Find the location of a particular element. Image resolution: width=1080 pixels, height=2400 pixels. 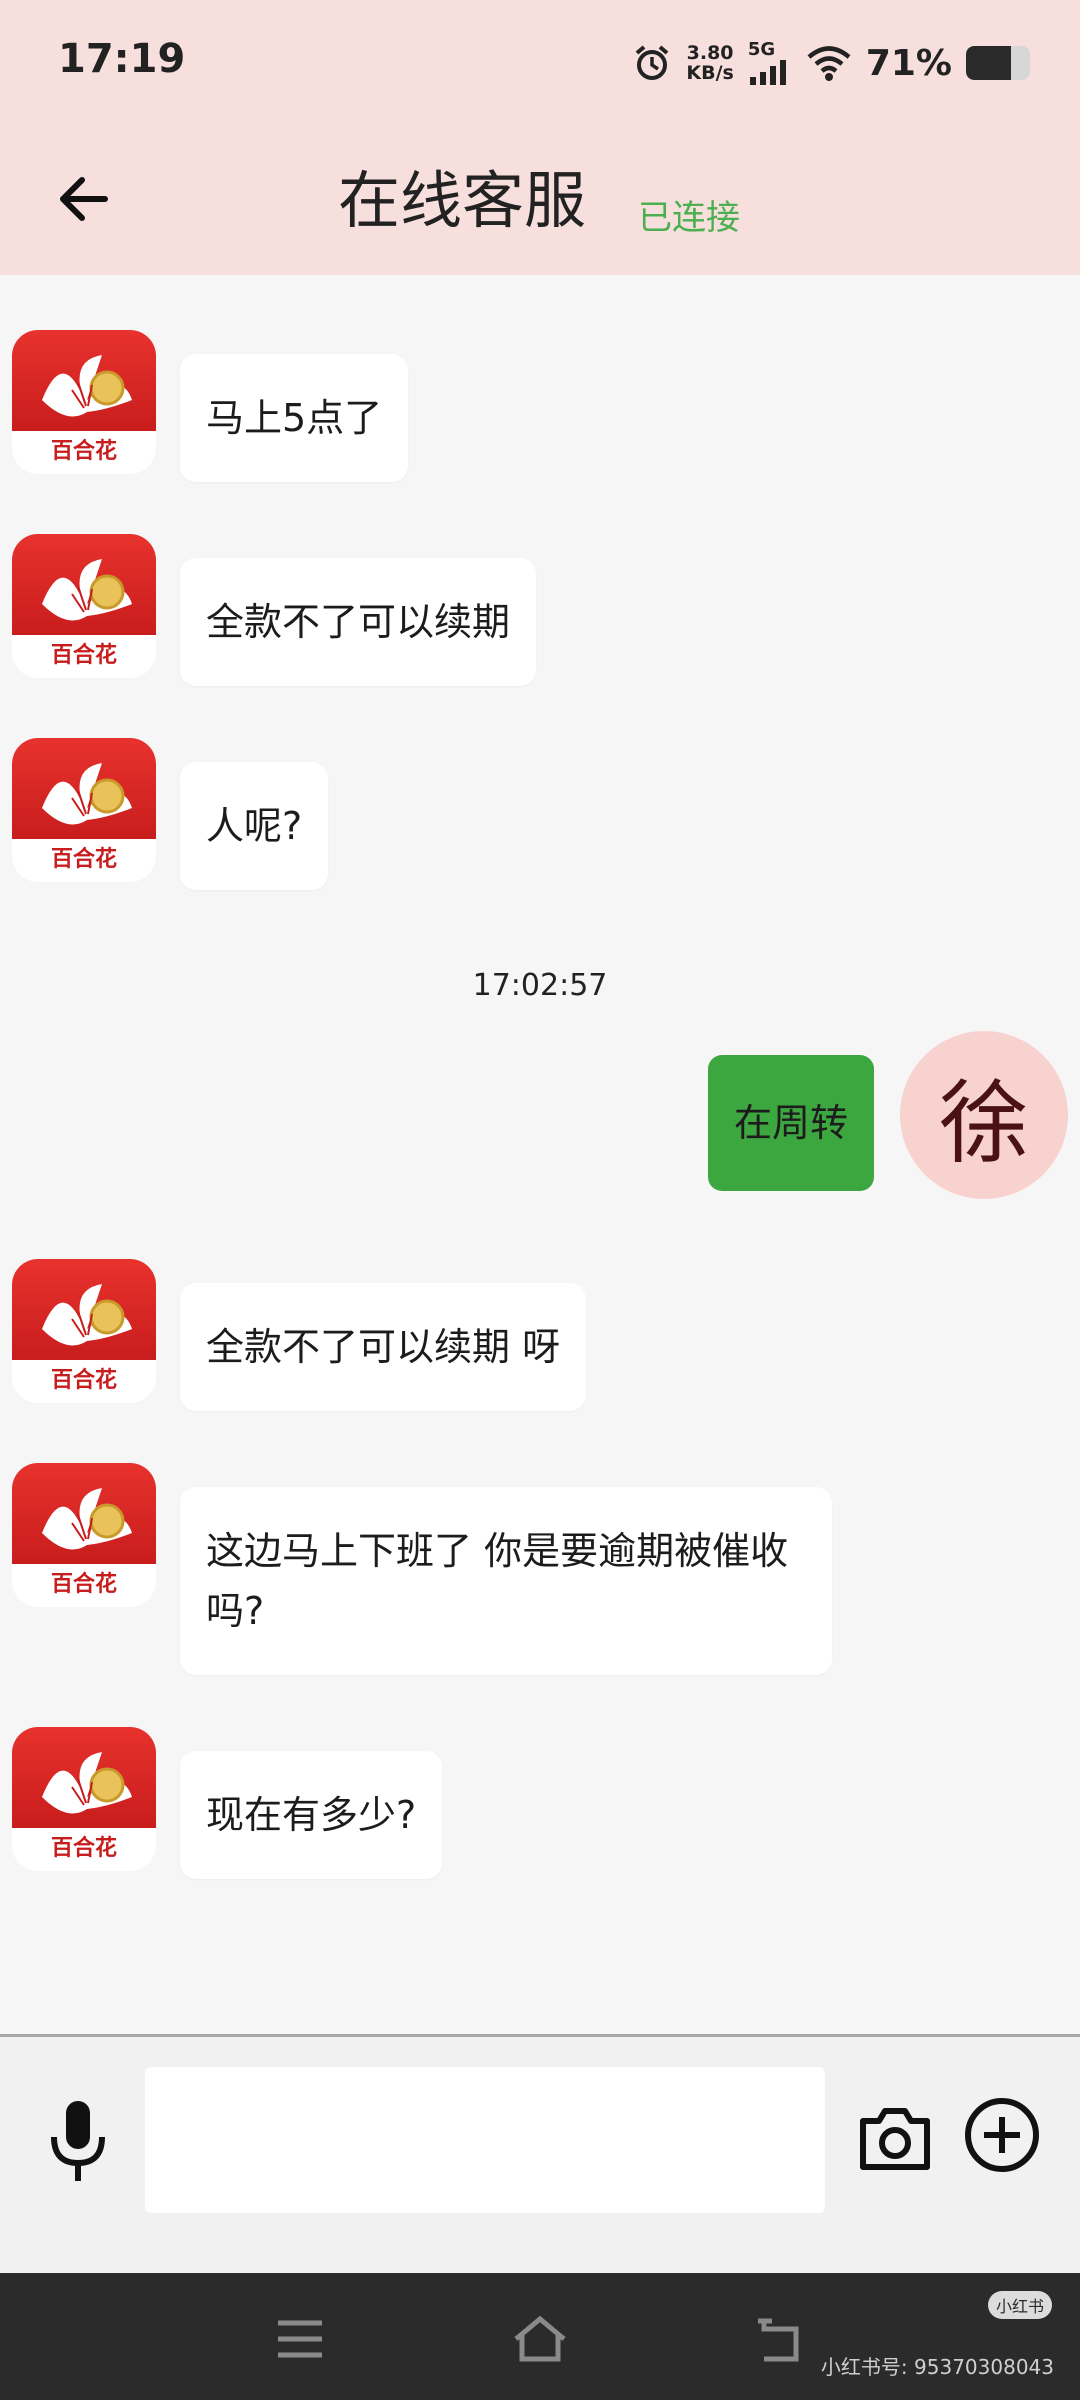

network-type: 5G is located at coordinates (761, 49).